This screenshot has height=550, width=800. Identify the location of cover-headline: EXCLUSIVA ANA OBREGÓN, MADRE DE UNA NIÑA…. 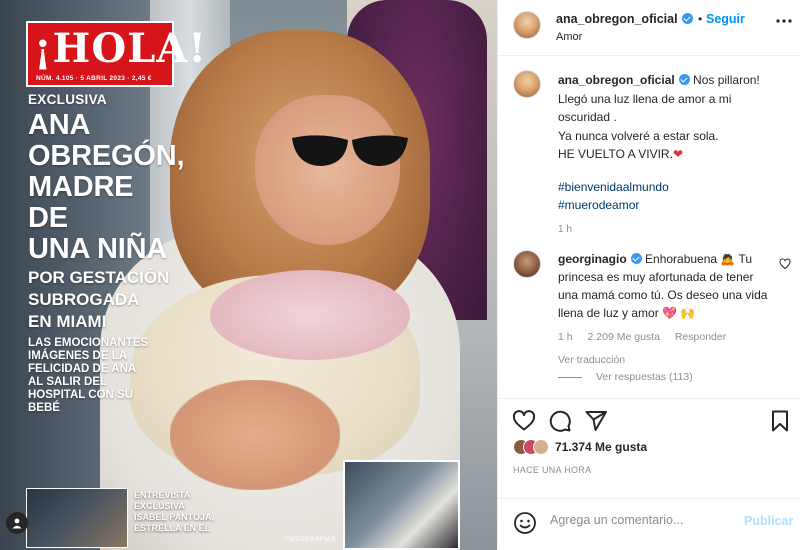
(106, 253).